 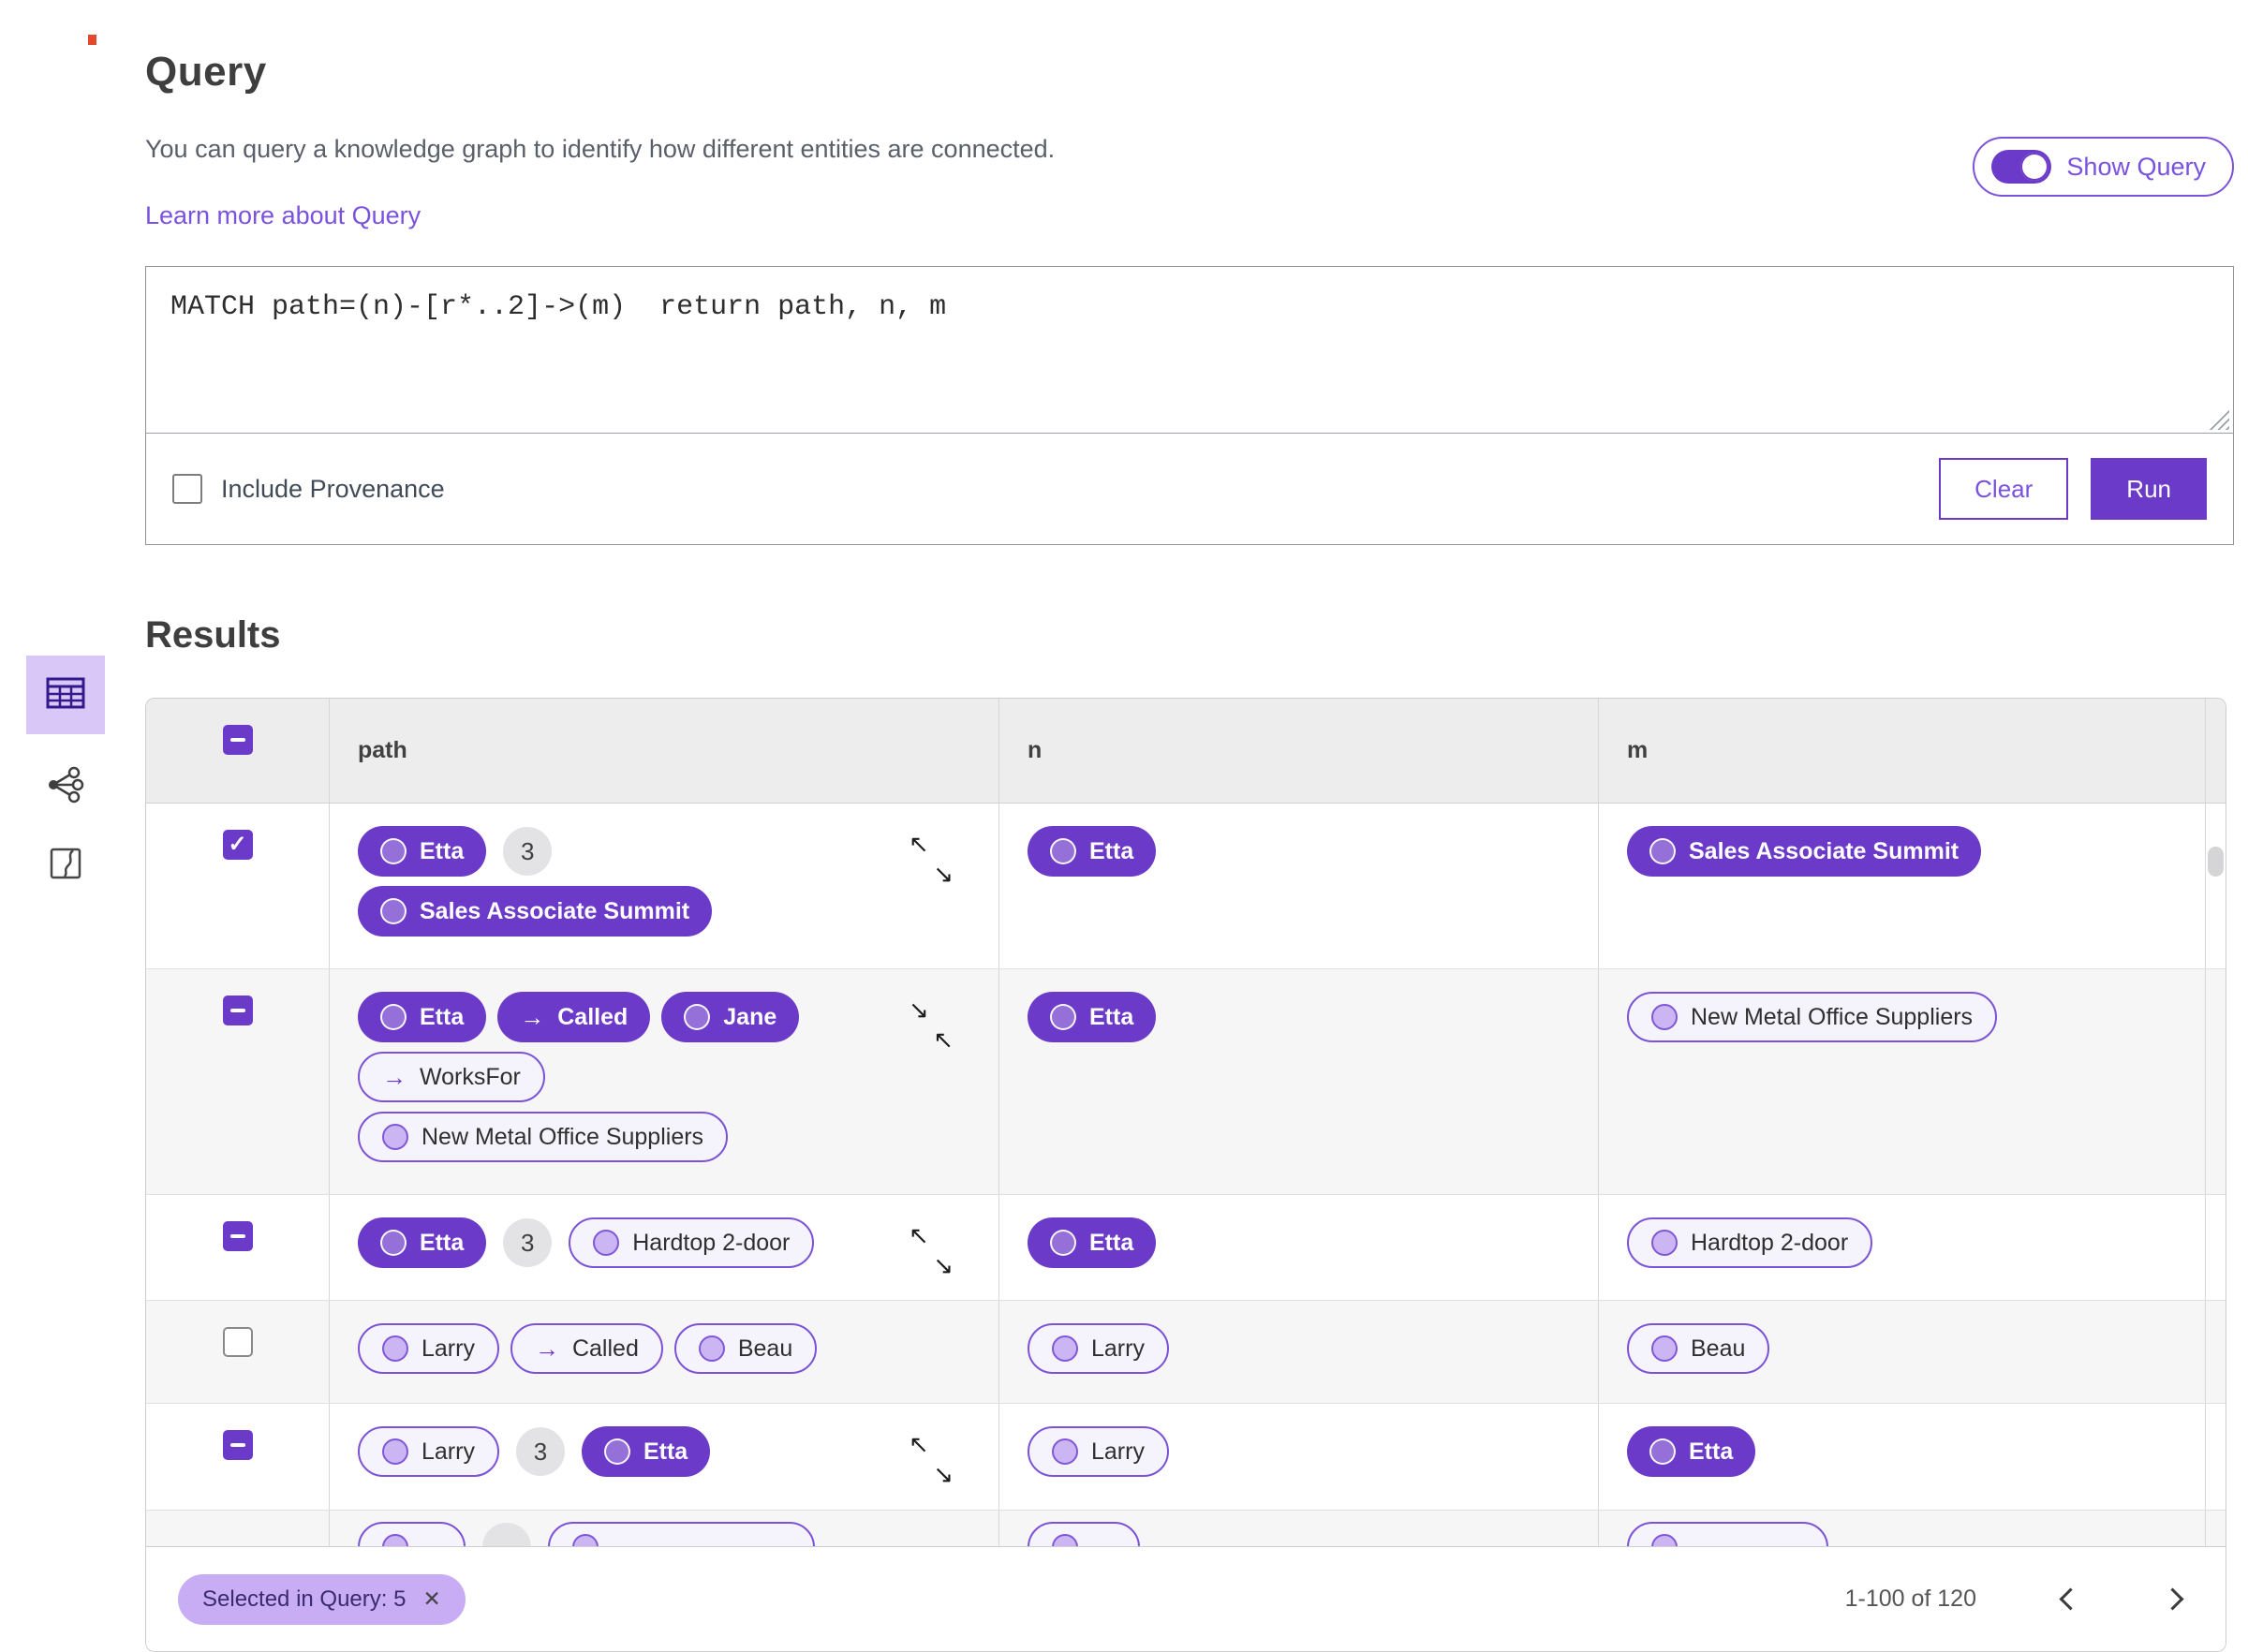 What do you see at coordinates (2004, 489) in the screenshot?
I see `clear-button: Clear` at bounding box center [2004, 489].